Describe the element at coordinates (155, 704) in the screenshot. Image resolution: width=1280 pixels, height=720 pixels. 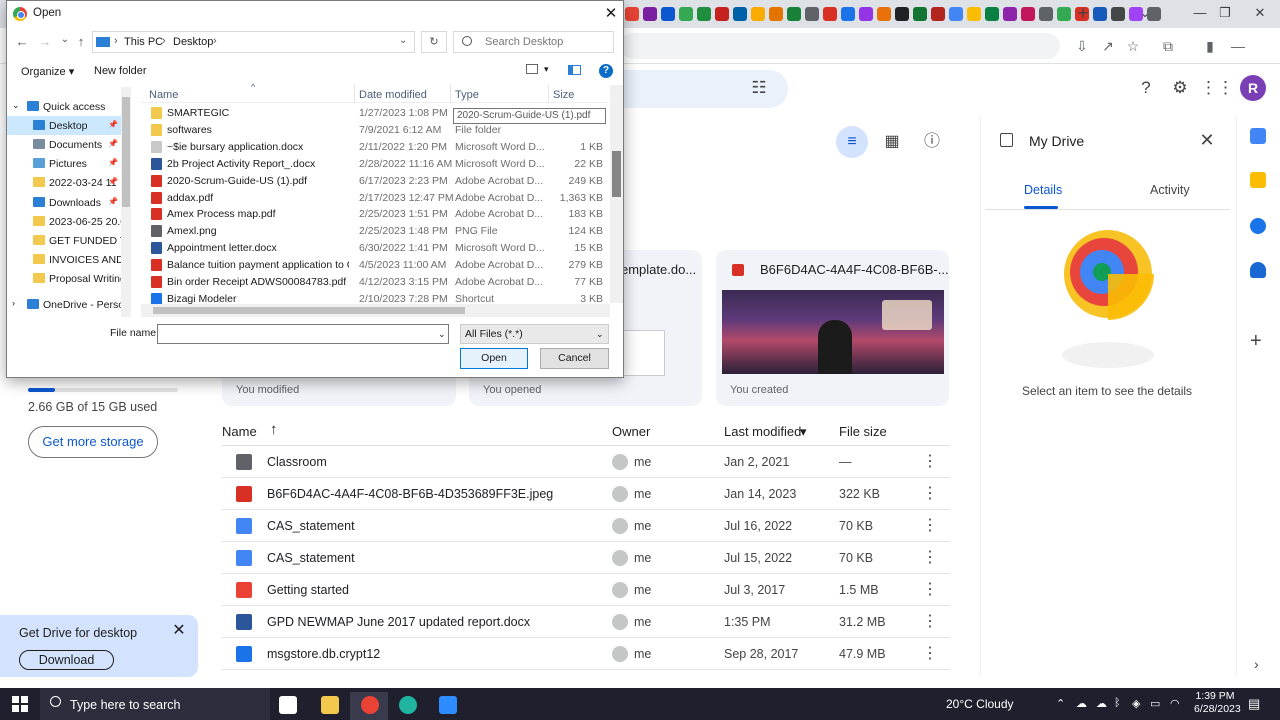
I see `taskbar-search: Type here to search` at that location.